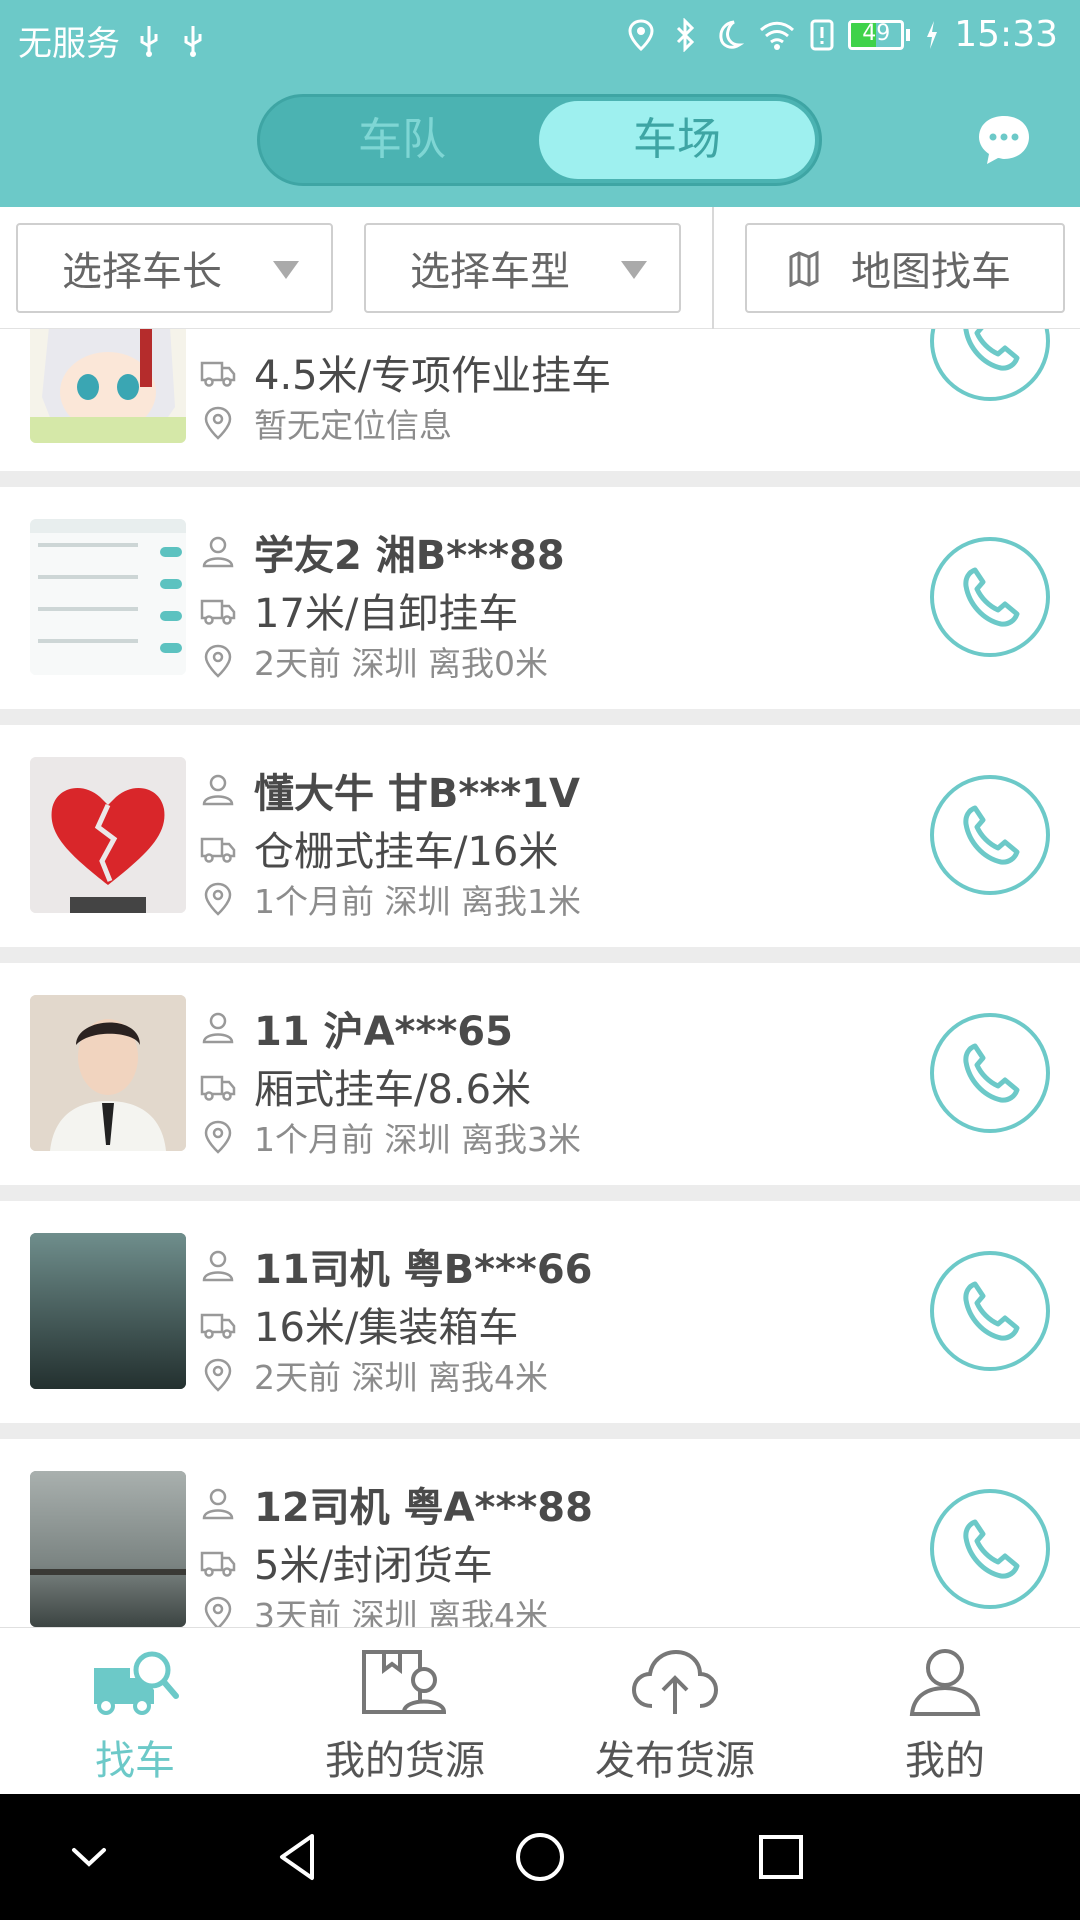 Image resolution: width=1080 pixels, height=1920 pixels. What do you see at coordinates (540, 1312) in the screenshot?
I see `list-item: 11司机 粤B***66 16米/集装箱车 2天前 深圳 离我4米` at bounding box center [540, 1312].